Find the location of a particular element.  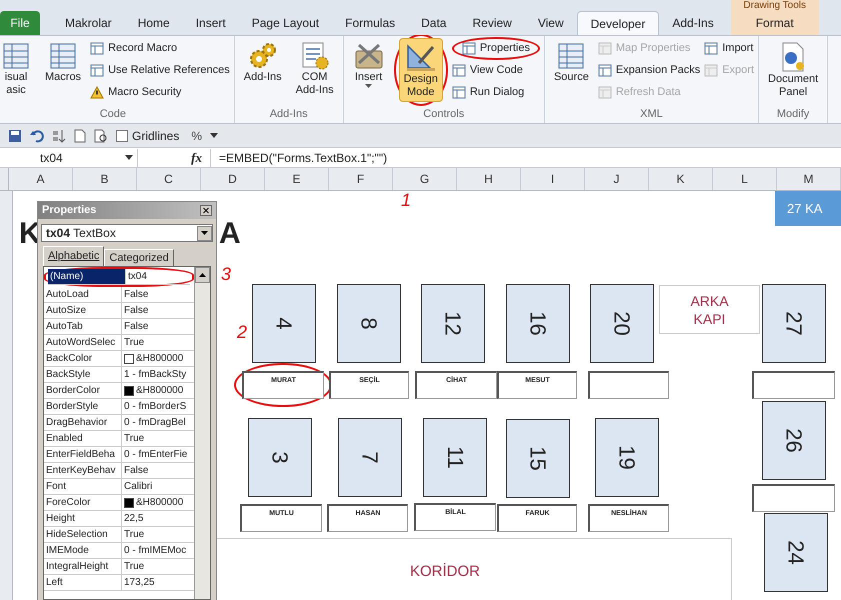

ribbon-small-button: Expansion Packs is located at coordinates (649, 70).